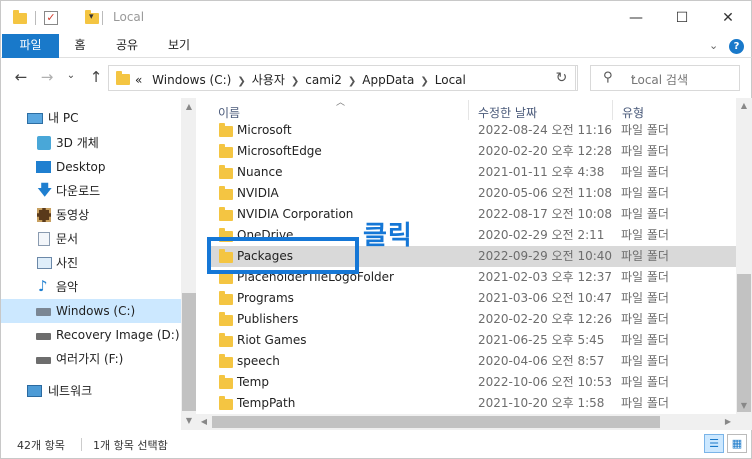 The image size is (752, 459). I want to click on scroll-left-icon: ◀, so click(204, 422).